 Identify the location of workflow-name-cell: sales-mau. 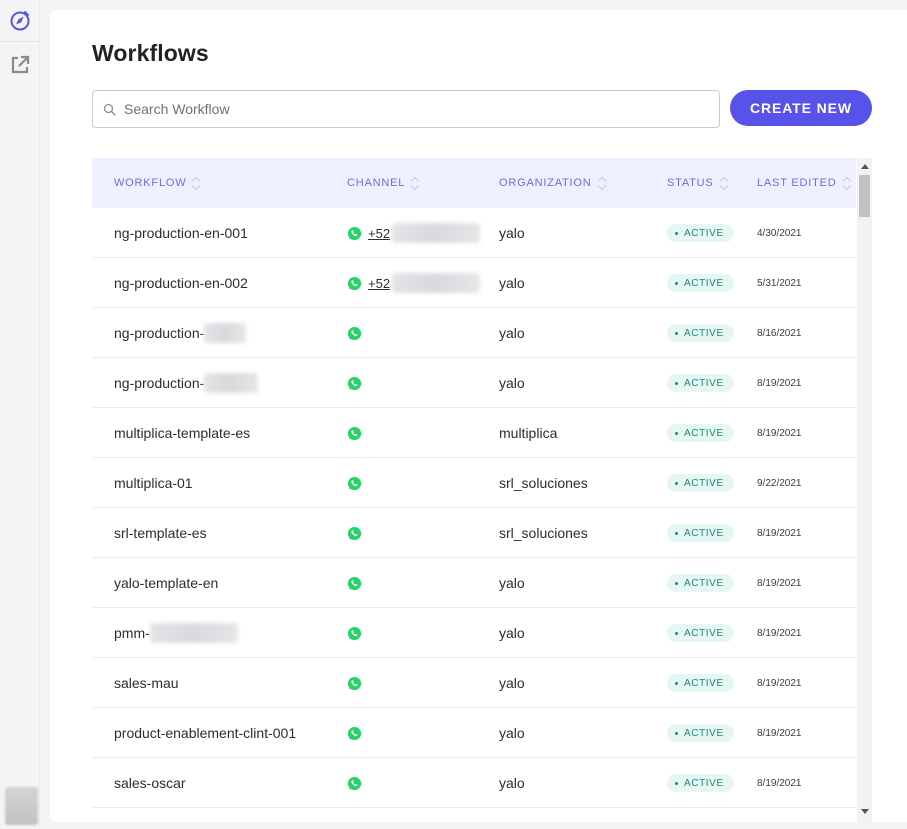
(146, 683).